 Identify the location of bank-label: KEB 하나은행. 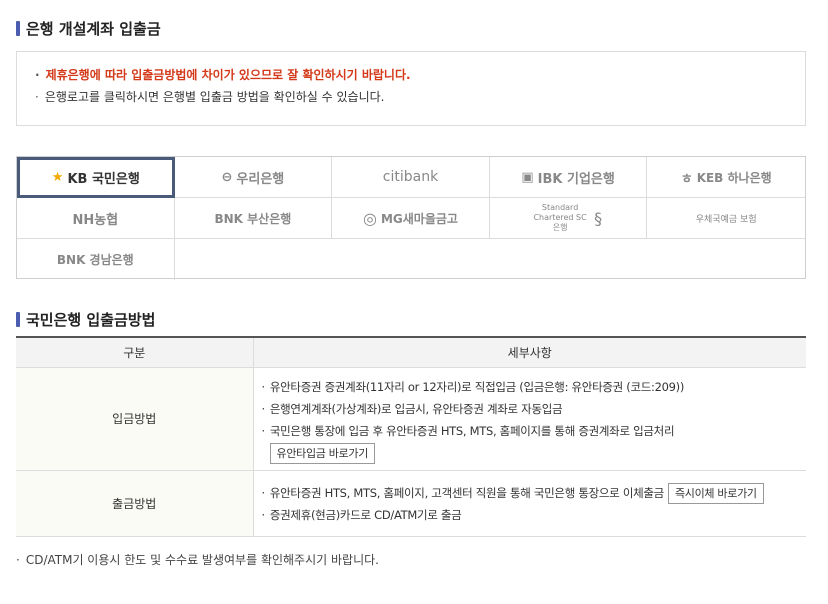
(734, 177).